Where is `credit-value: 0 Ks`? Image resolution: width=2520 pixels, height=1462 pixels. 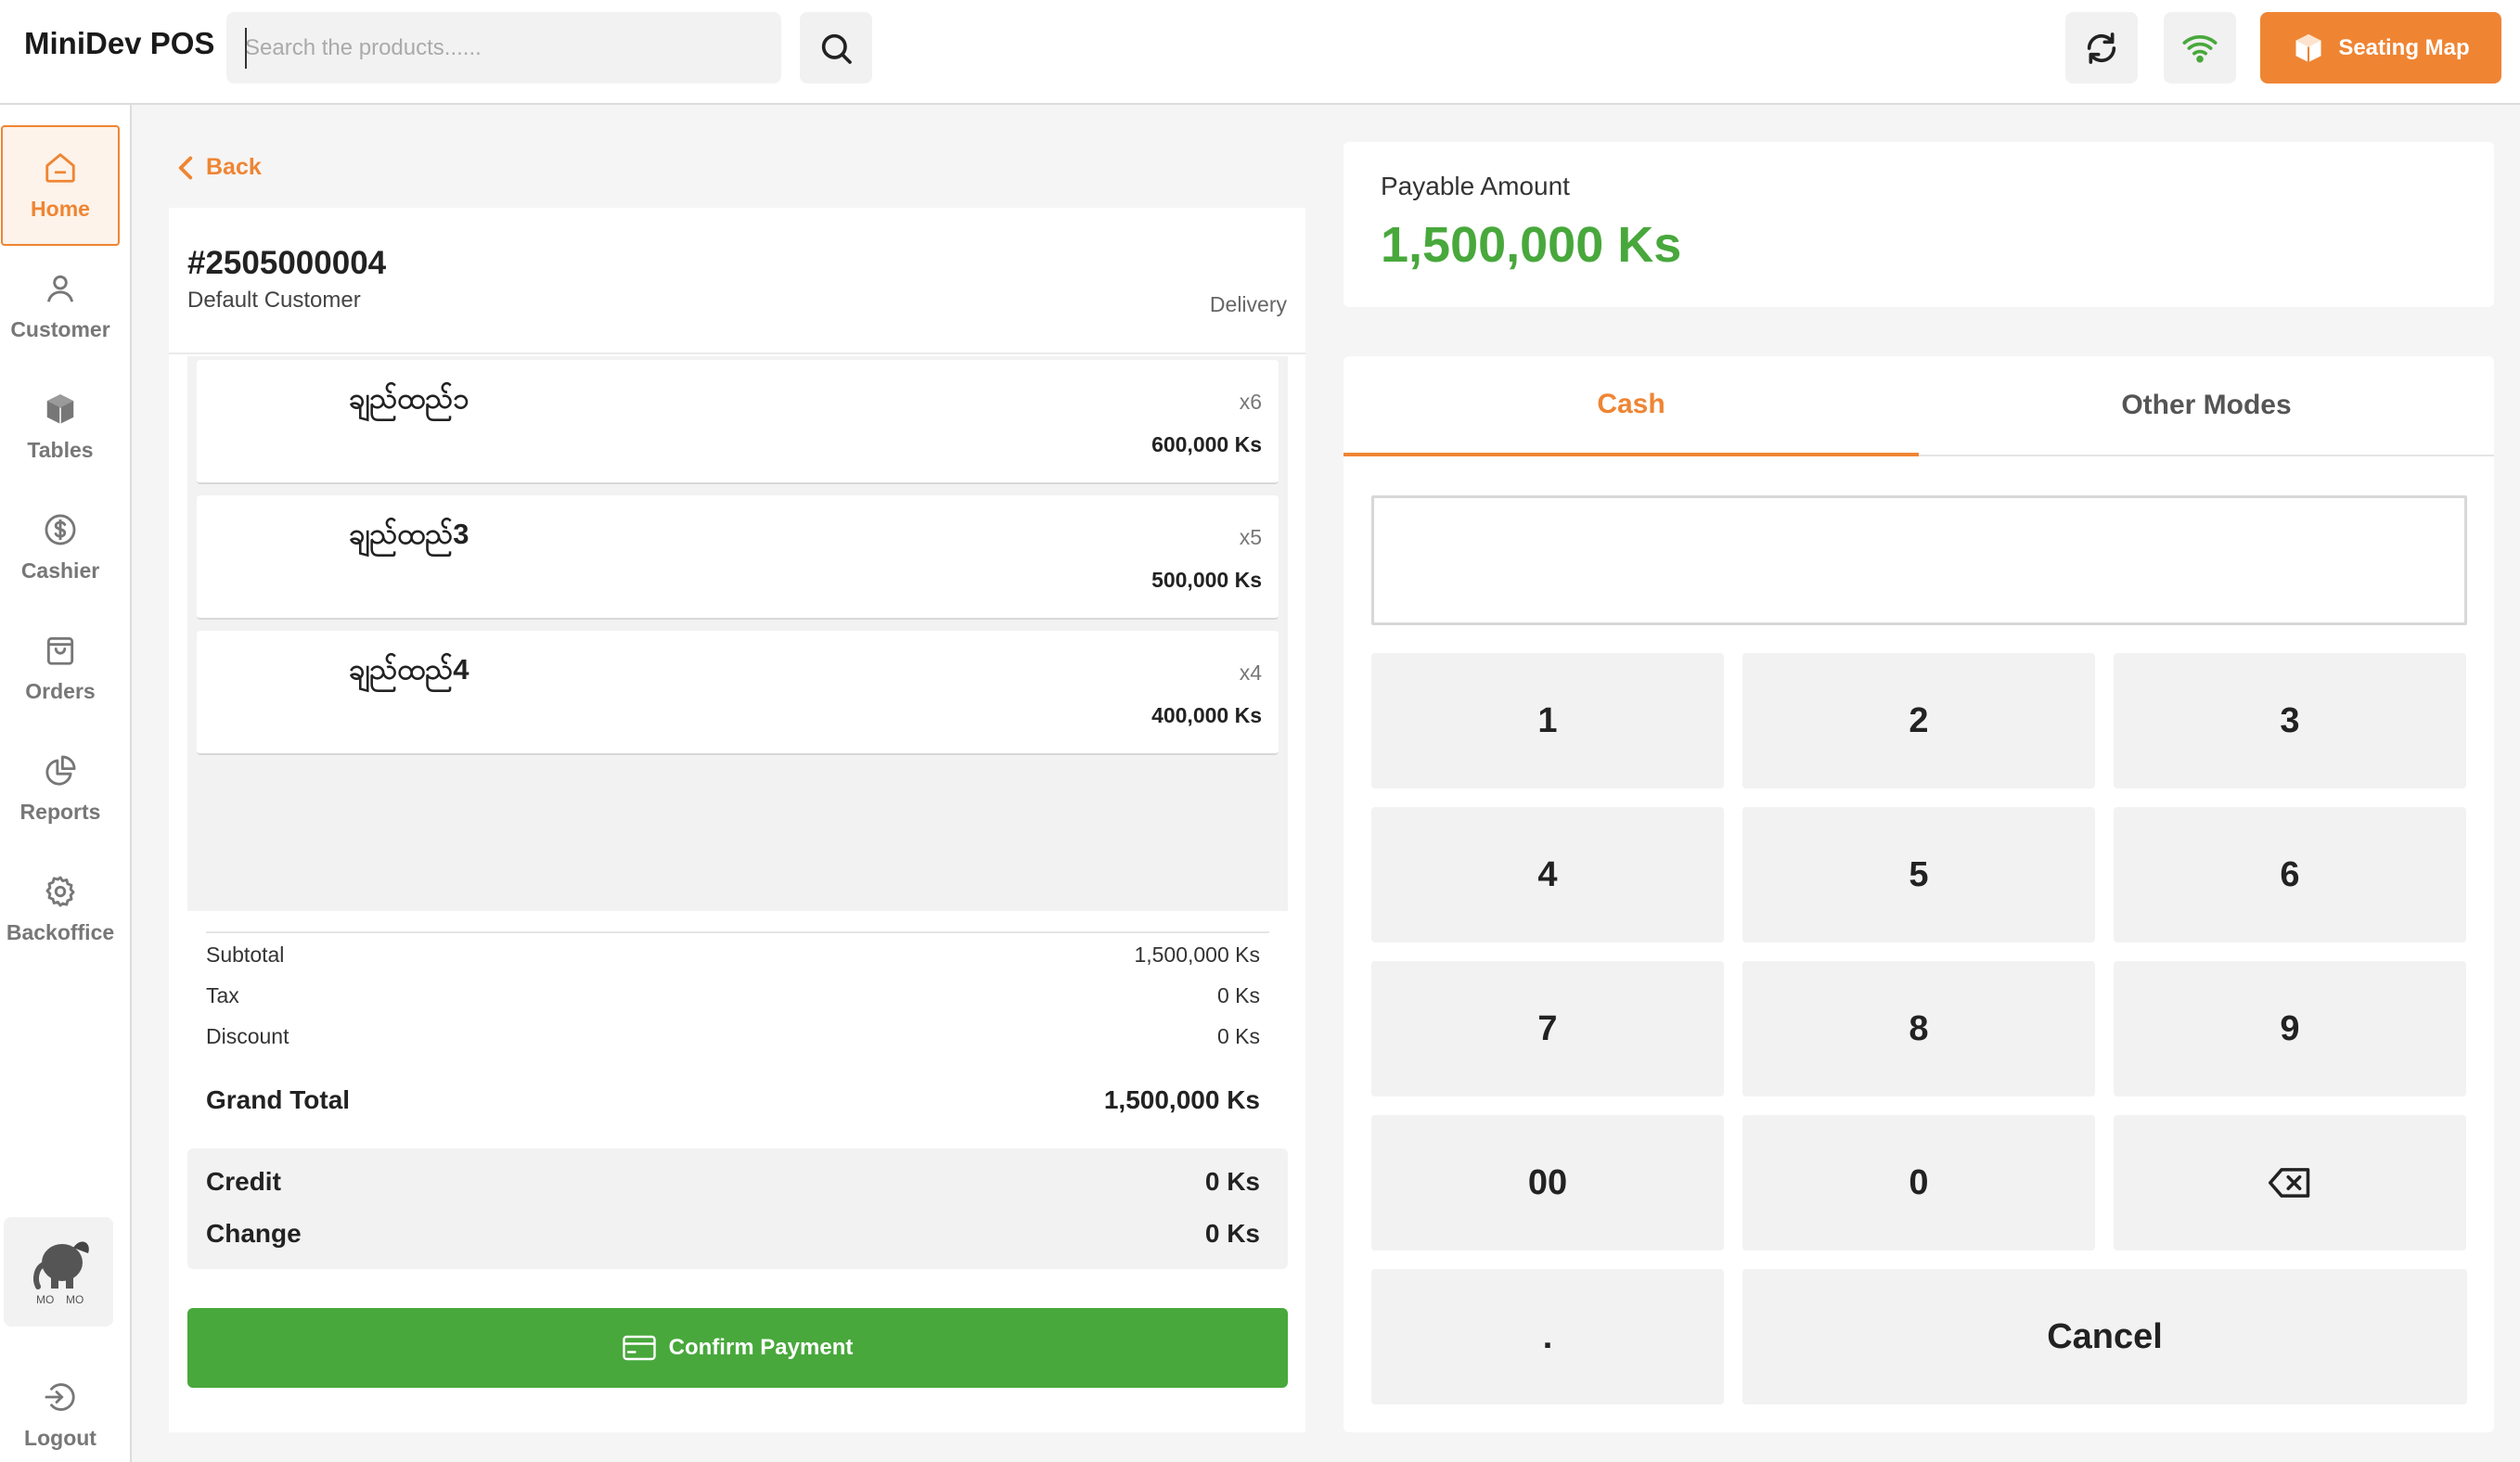
credit-value: 0 Ks is located at coordinates (1232, 1181).